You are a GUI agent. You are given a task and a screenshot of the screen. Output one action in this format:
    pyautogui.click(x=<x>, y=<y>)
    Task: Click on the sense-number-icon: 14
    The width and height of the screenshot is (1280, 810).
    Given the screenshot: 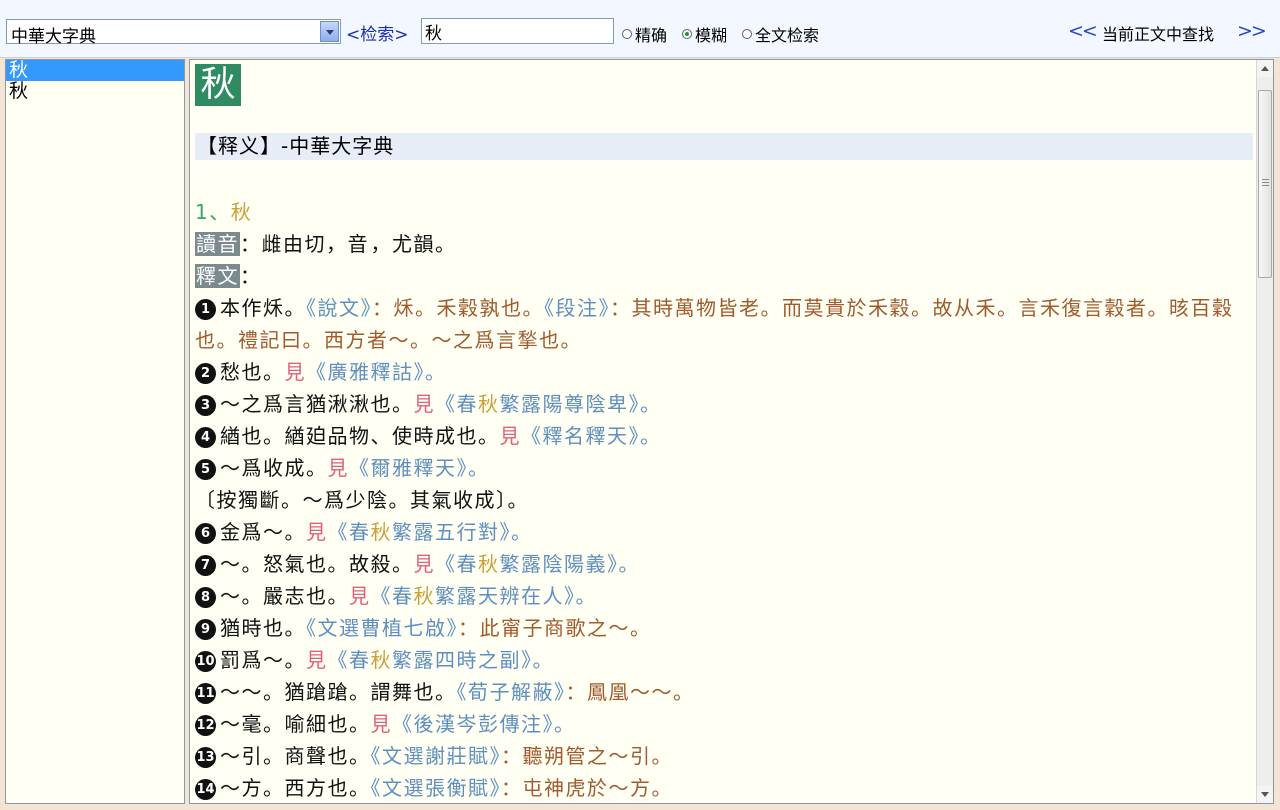 What is the action you would take?
    pyautogui.click(x=205, y=789)
    